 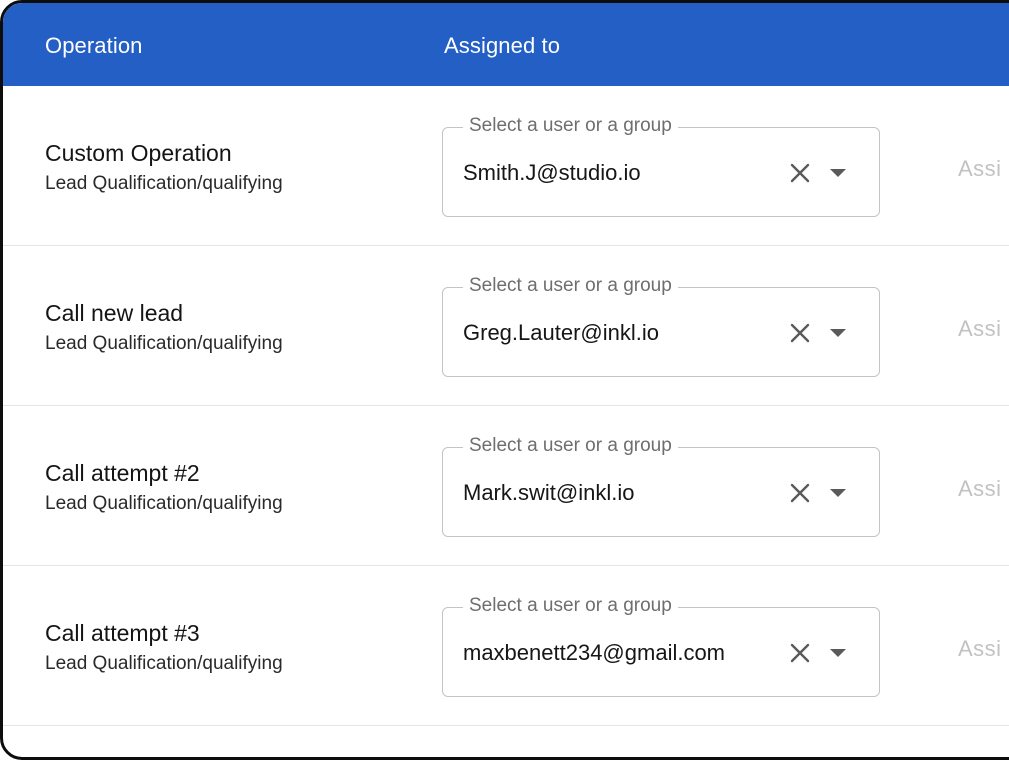 I want to click on operation-title: Call attempt #3, so click(x=122, y=633).